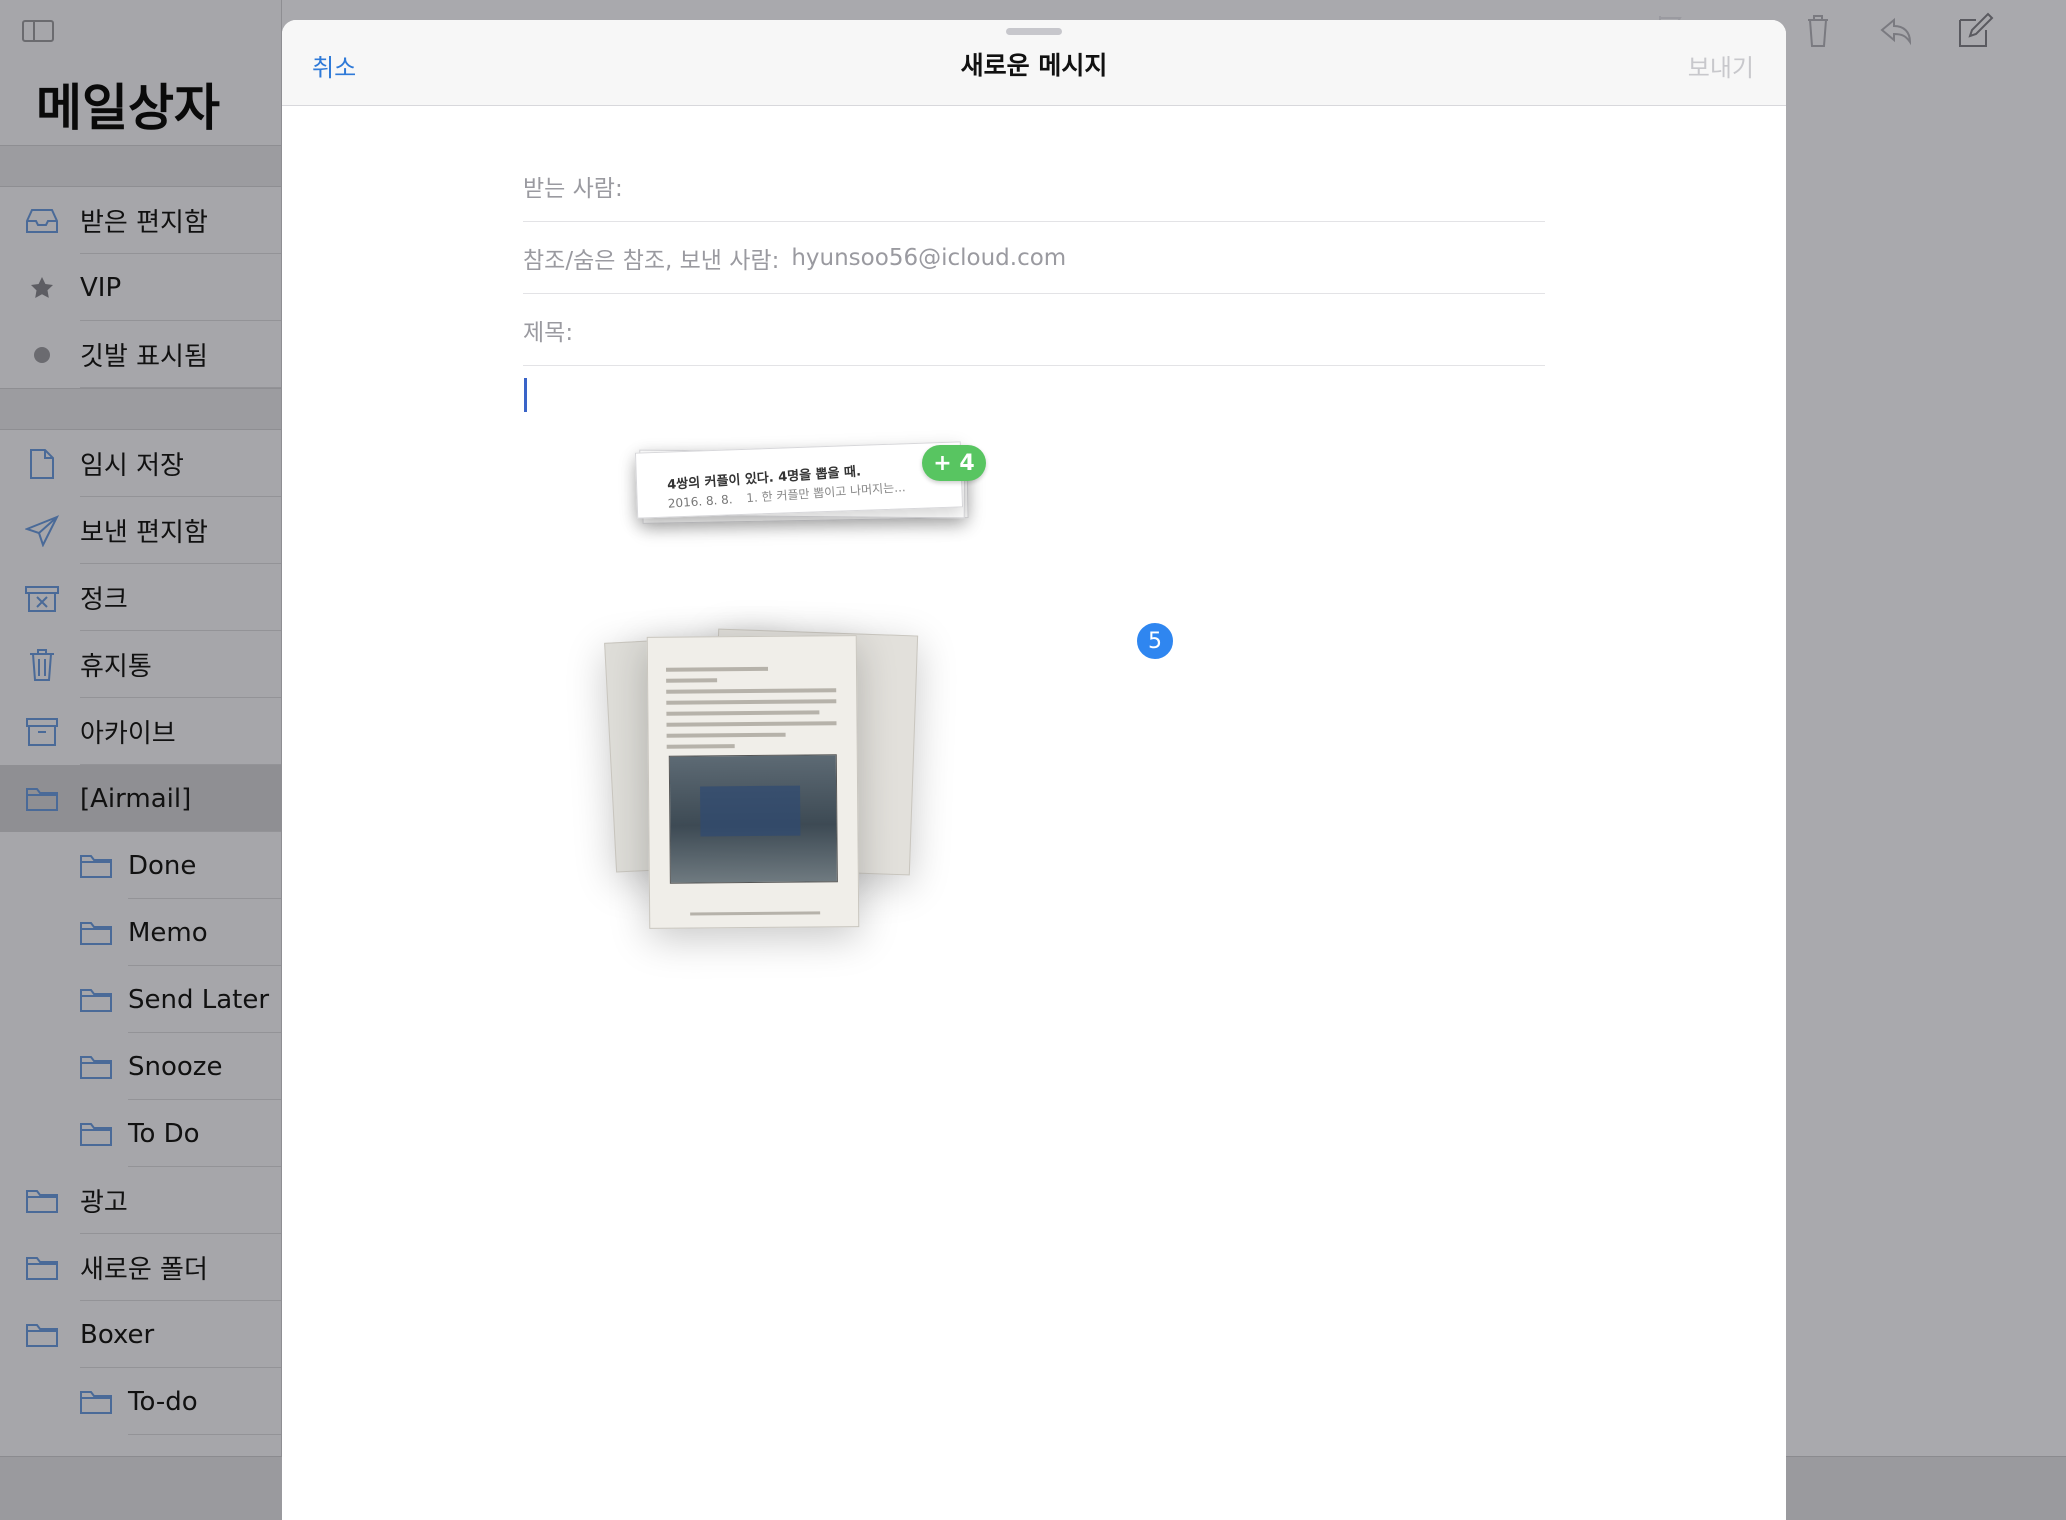 This screenshot has width=2066, height=1520. Describe the element at coordinates (651, 260) in the screenshot. I see `cc-label: 참조/숨은 참조, 보낸 사람:` at that location.